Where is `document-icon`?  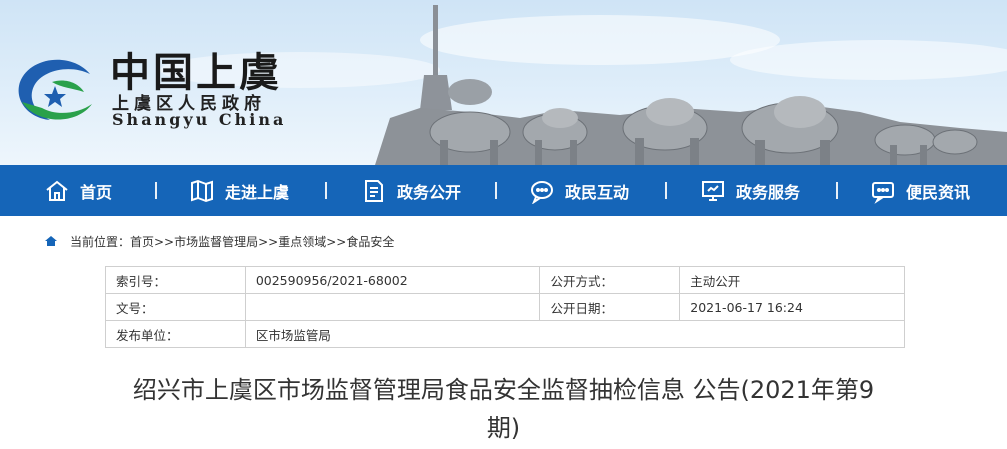
document-icon is located at coordinates (374, 190).